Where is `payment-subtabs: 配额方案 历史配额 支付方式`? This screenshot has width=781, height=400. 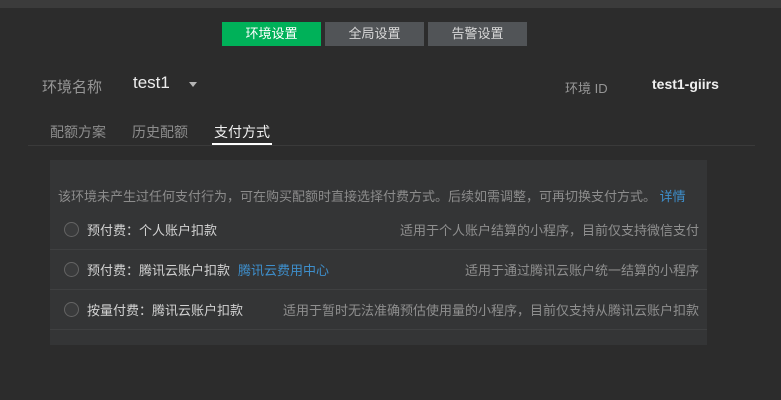 payment-subtabs: 配额方案 历史配额 支付方式 is located at coordinates (391, 134).